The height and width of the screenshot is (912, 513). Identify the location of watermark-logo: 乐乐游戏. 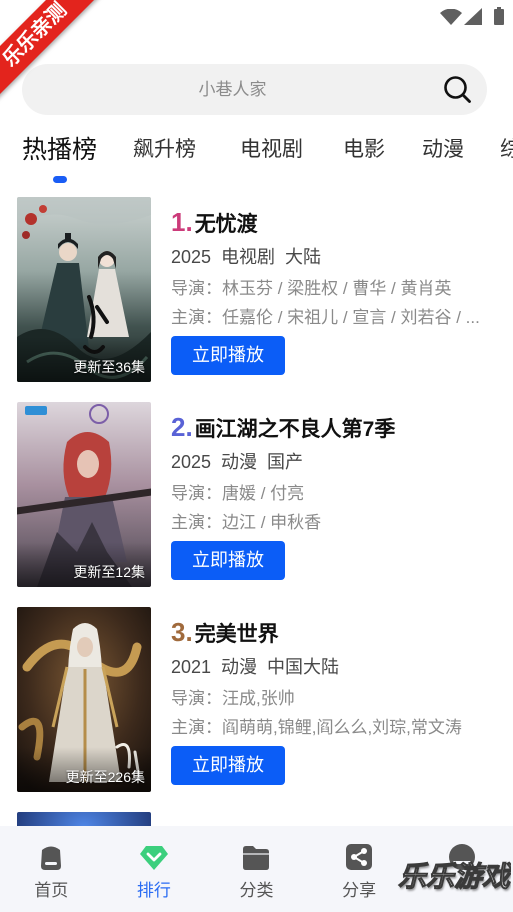
(453, 877).